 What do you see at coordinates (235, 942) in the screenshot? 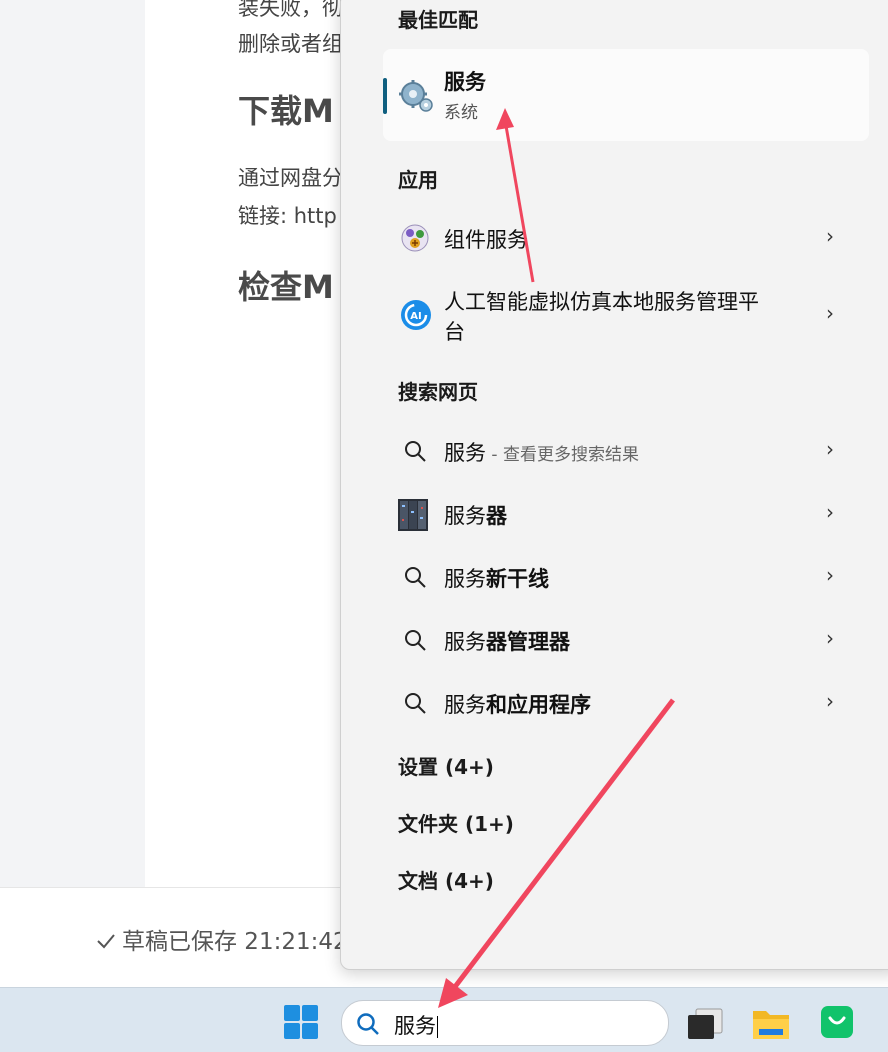
I see `save-status-text: 草稿已保存 21:21:42` at bounding box center [235, 942].